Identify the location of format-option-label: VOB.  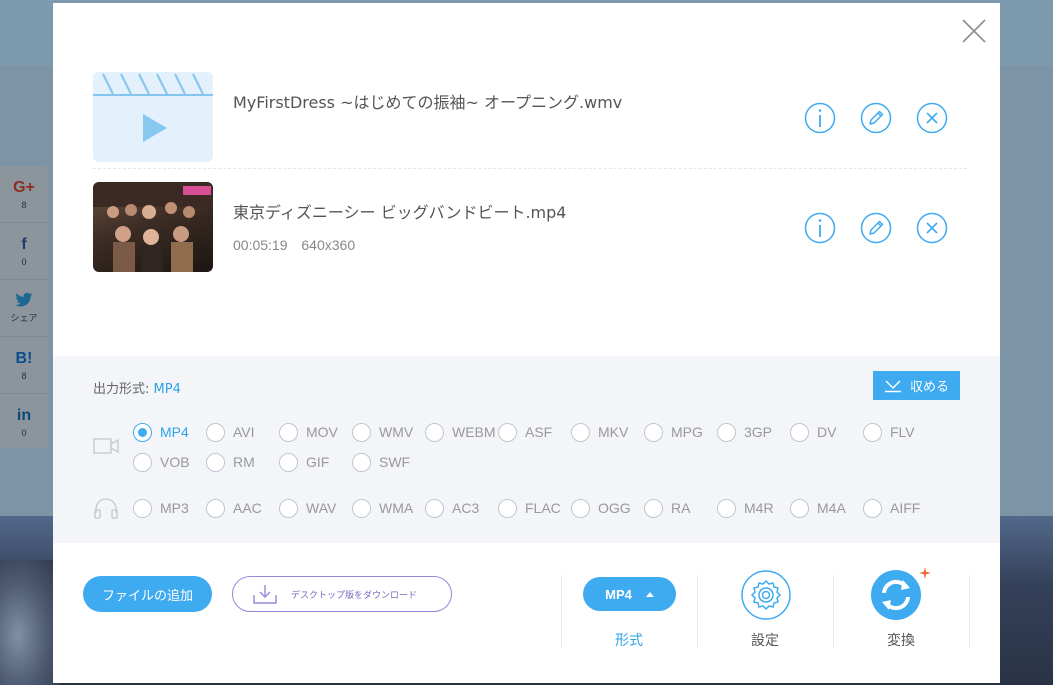
(175, 462).